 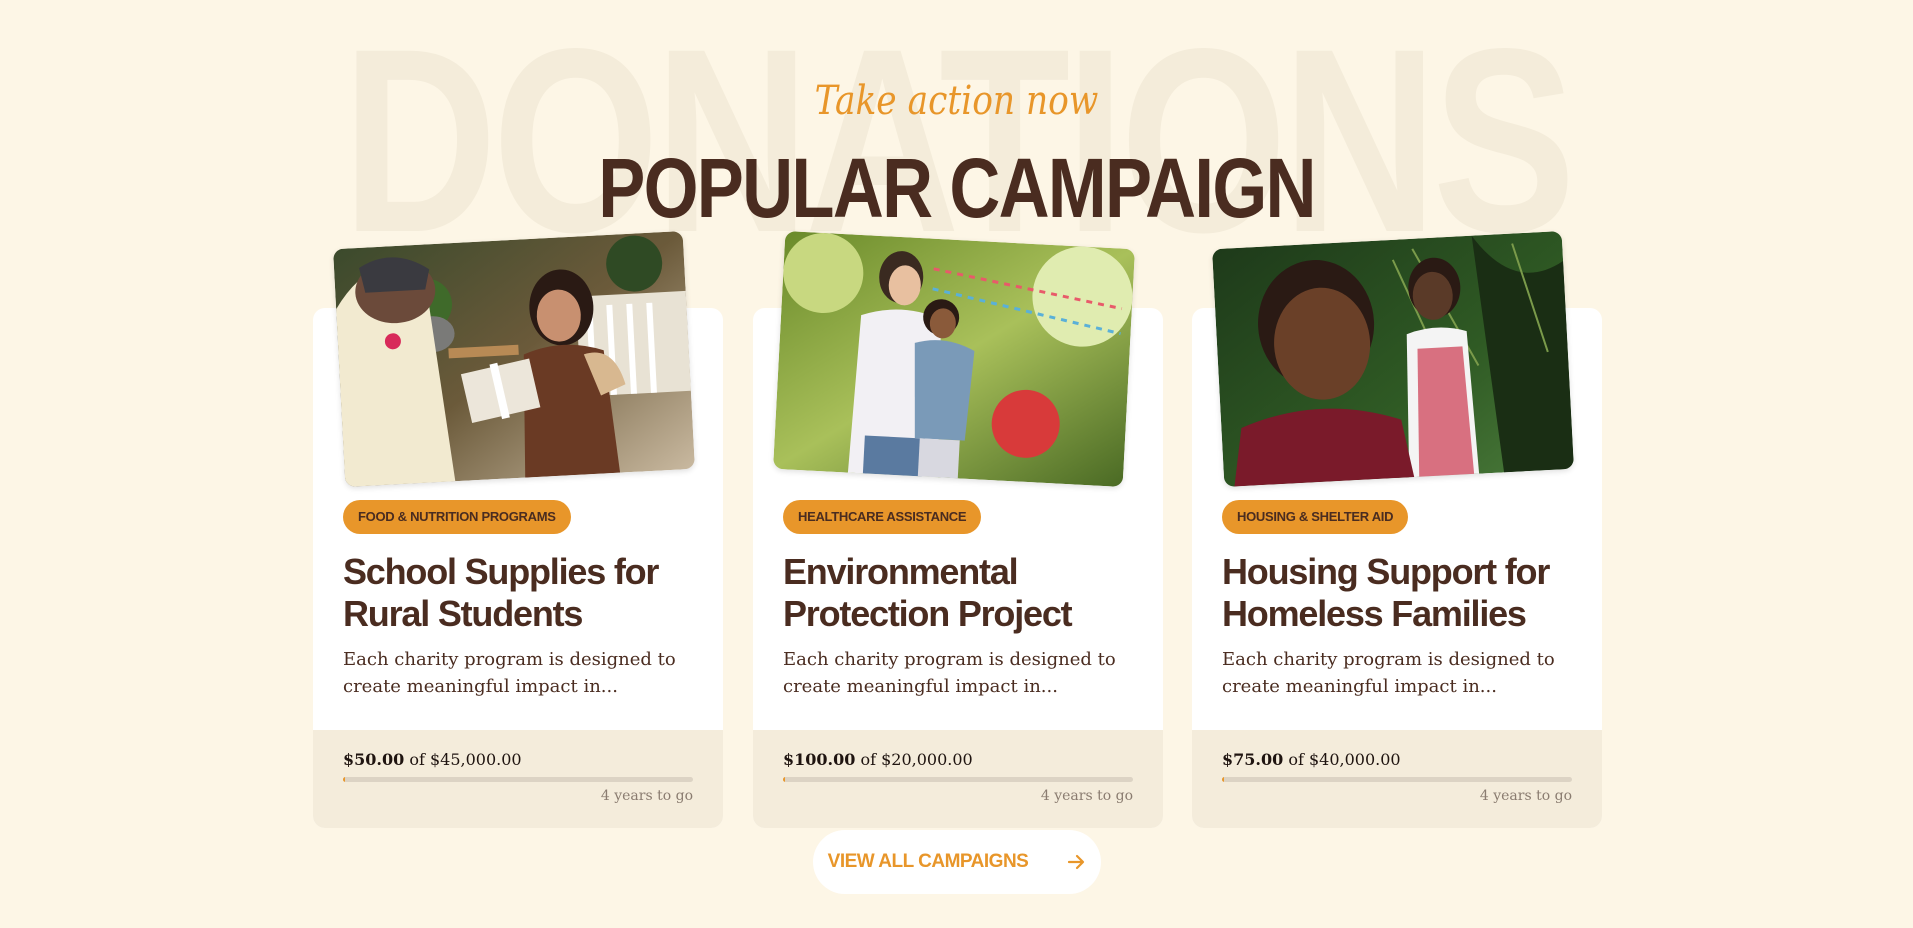 I want to click on campaign-title: Housing Support for Homeless Families, so click(x=1402, y=593).